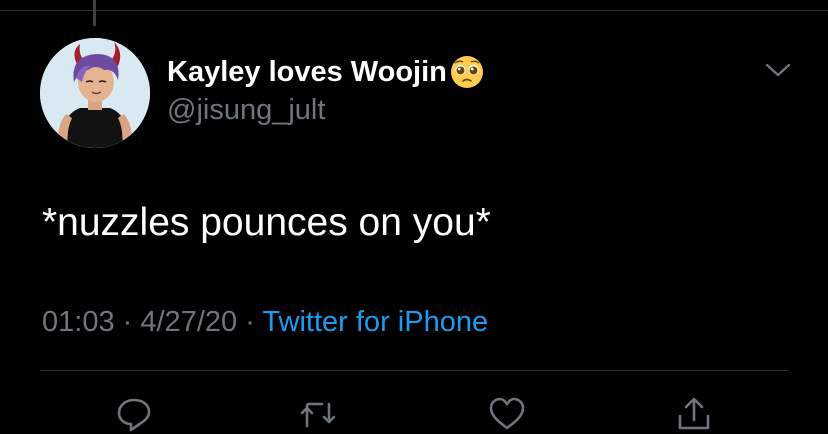 The width and height of the screenshot is (828, 434). I want to click on retweet-button, so click(318, 414).